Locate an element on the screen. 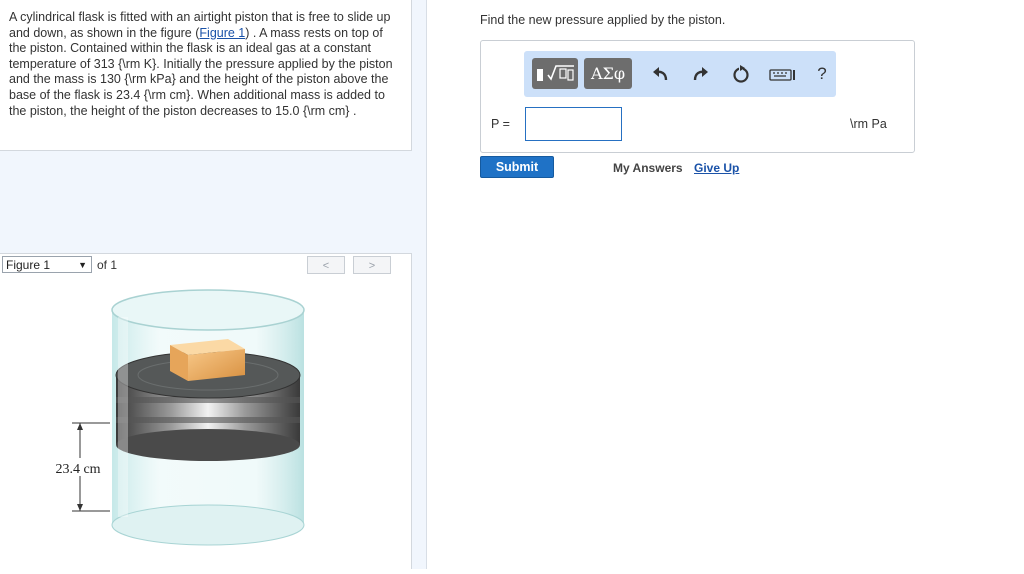 Image resolution: width=1024 pixels, height=574 pixels. sqrt-template-icon is located at coordinates (555, 73).